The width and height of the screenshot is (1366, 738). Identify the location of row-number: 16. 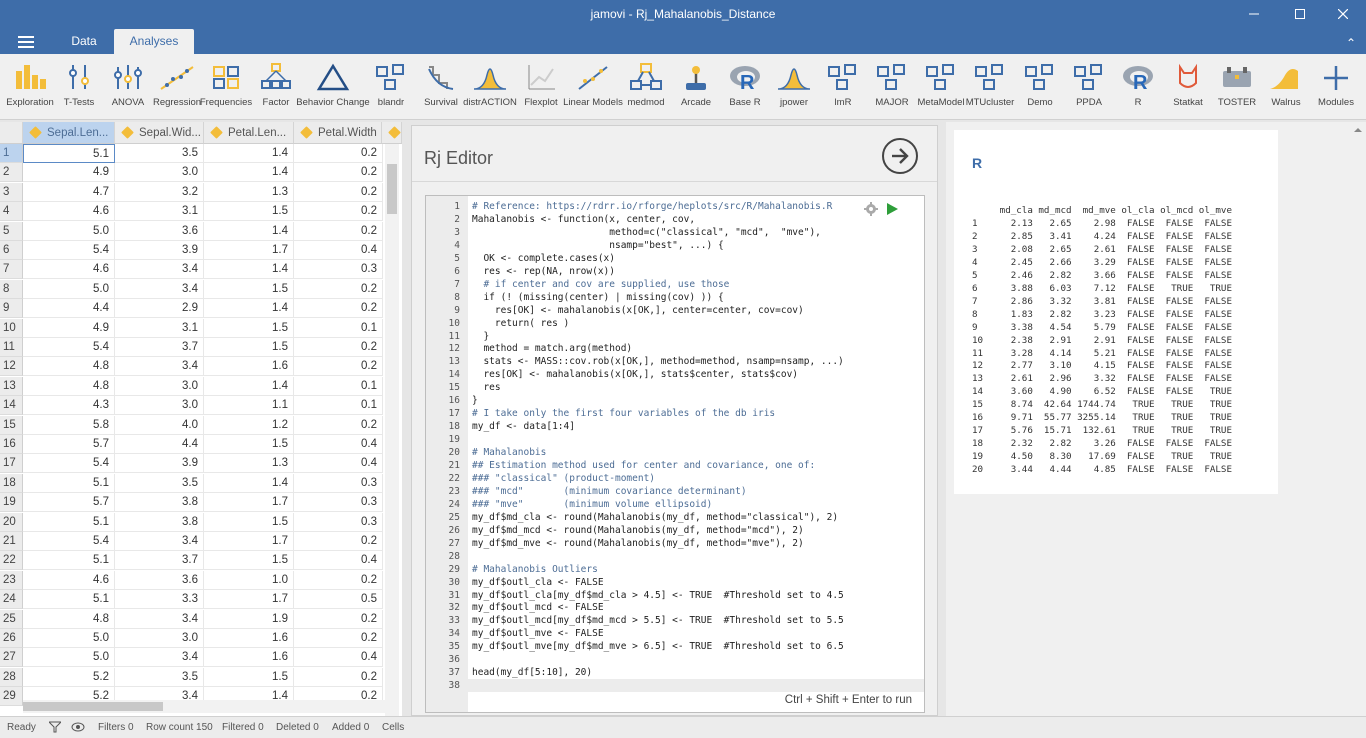
(11, 444).